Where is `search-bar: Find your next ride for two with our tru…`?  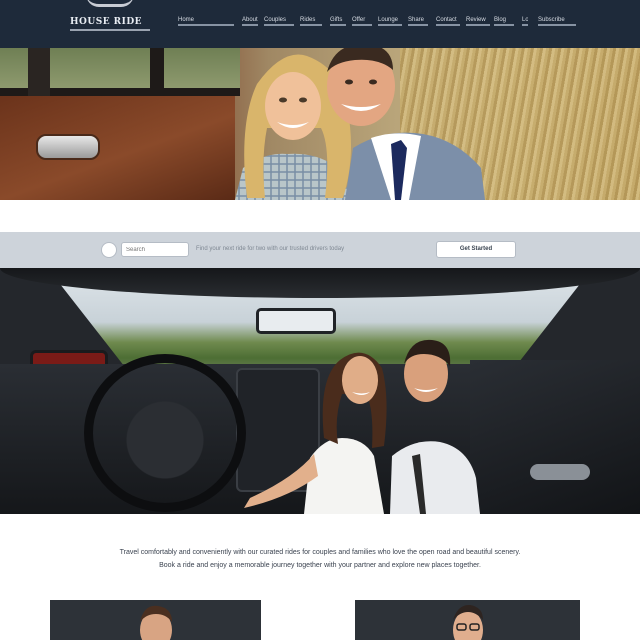
search-bar: Find your next ride for two with our tru… is located at coordinates (320, 250).